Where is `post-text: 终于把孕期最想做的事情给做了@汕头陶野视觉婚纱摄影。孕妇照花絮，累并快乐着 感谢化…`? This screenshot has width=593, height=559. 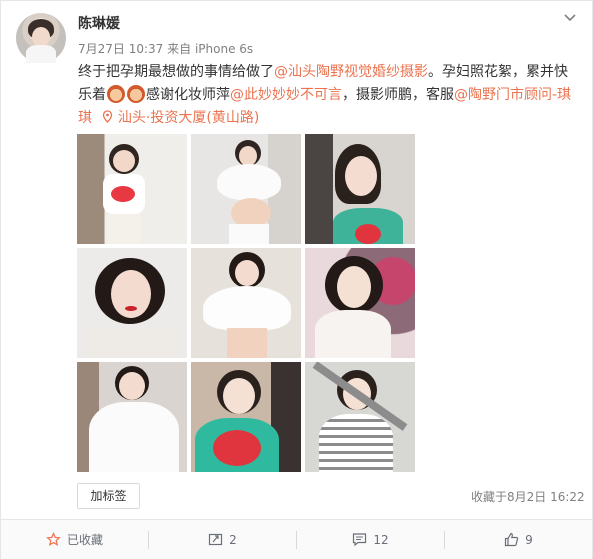
post-text: 终于把孕期最想做的事情给做了@汕头陶野视觉婚纱摄影。孕妇照花絮，累并快乐着 感谢化… is located at coordinates (325, 95).